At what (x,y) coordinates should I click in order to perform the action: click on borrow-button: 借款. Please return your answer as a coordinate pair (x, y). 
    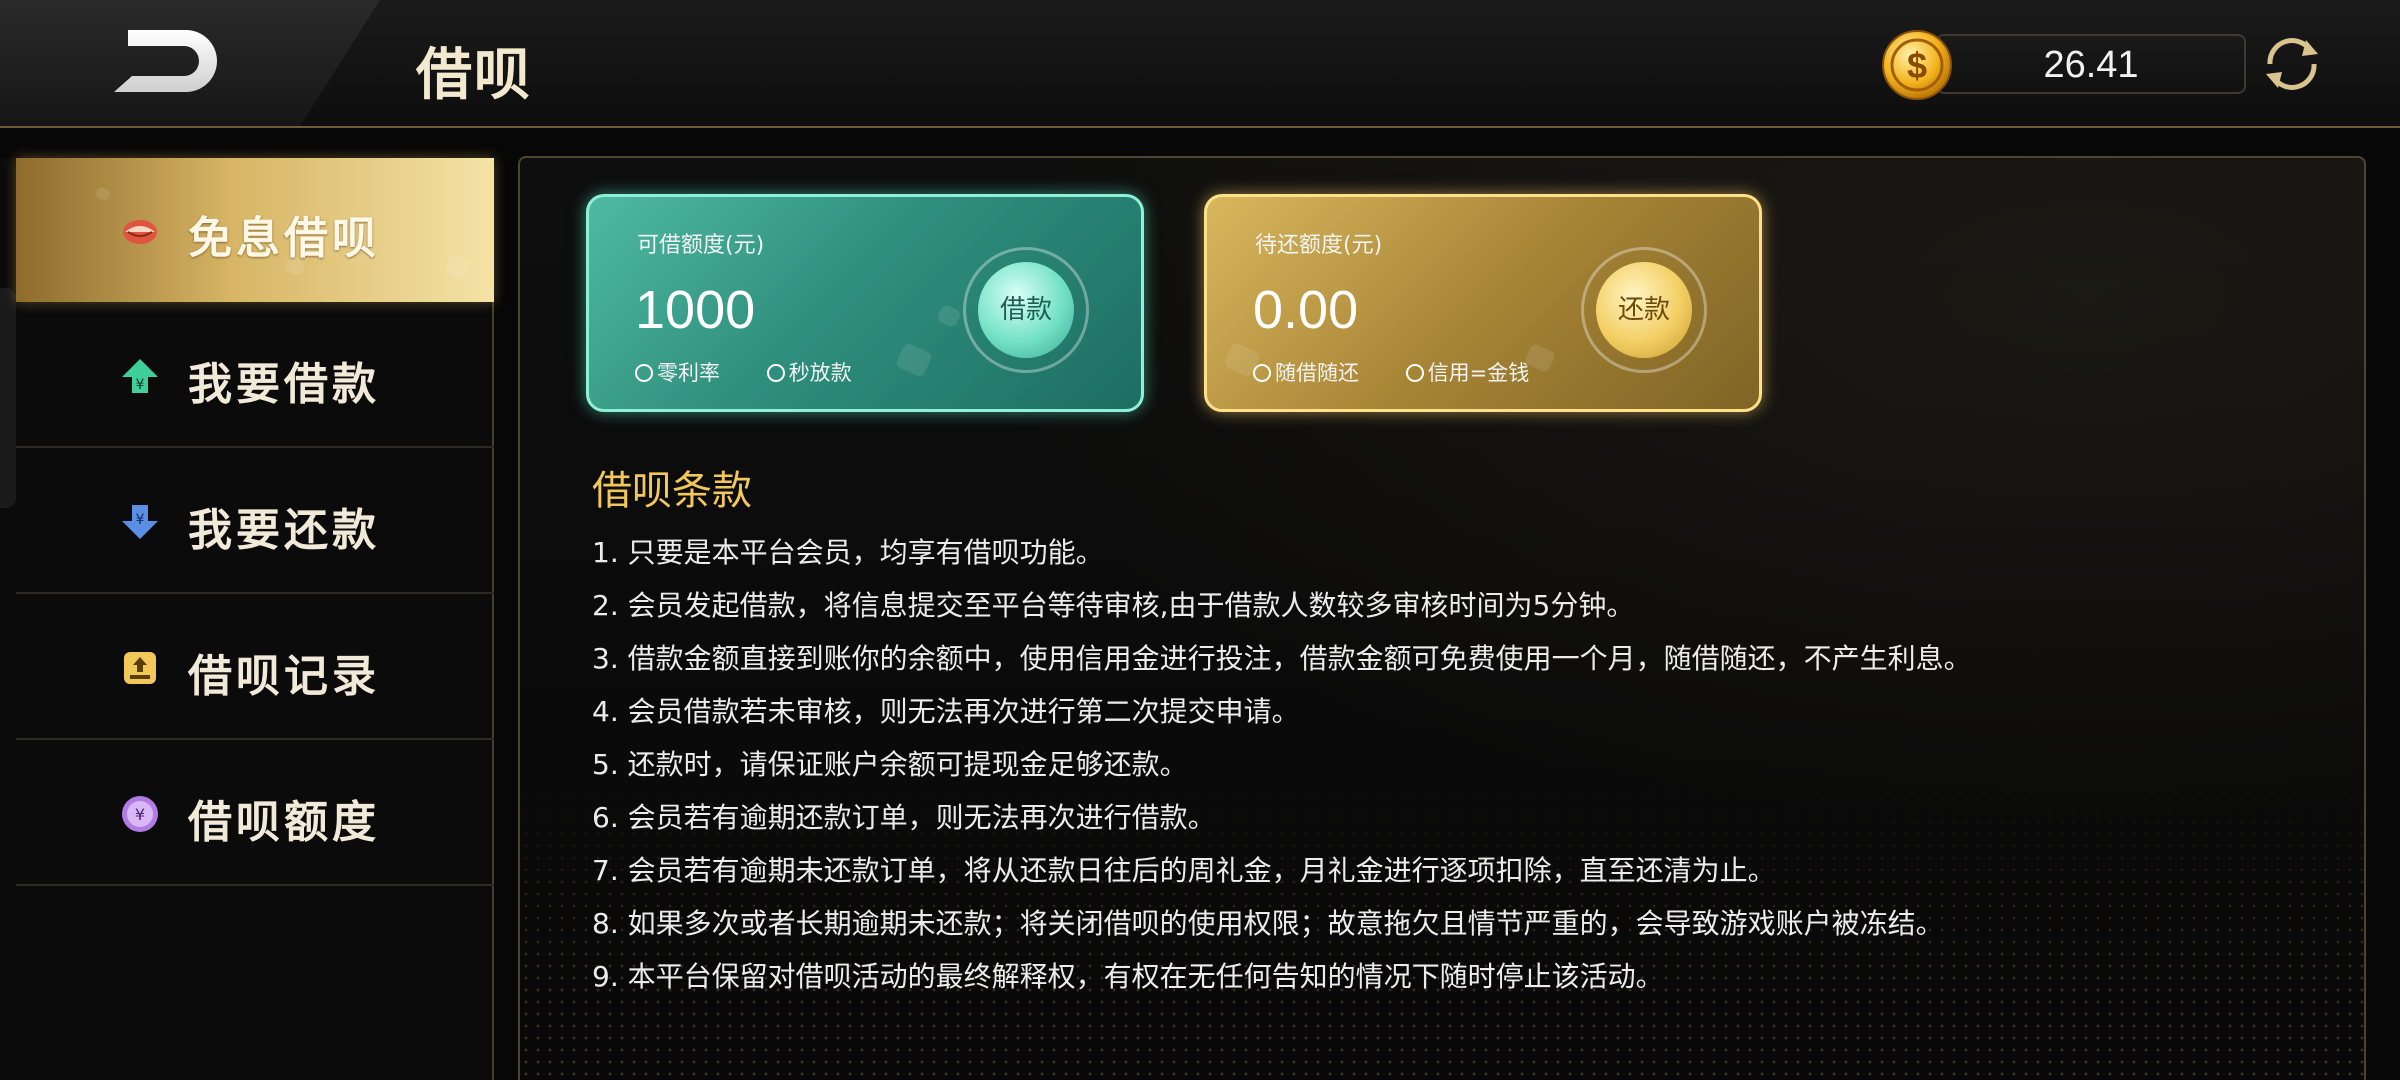
    Looking at the image, I should click on (1026, 310).